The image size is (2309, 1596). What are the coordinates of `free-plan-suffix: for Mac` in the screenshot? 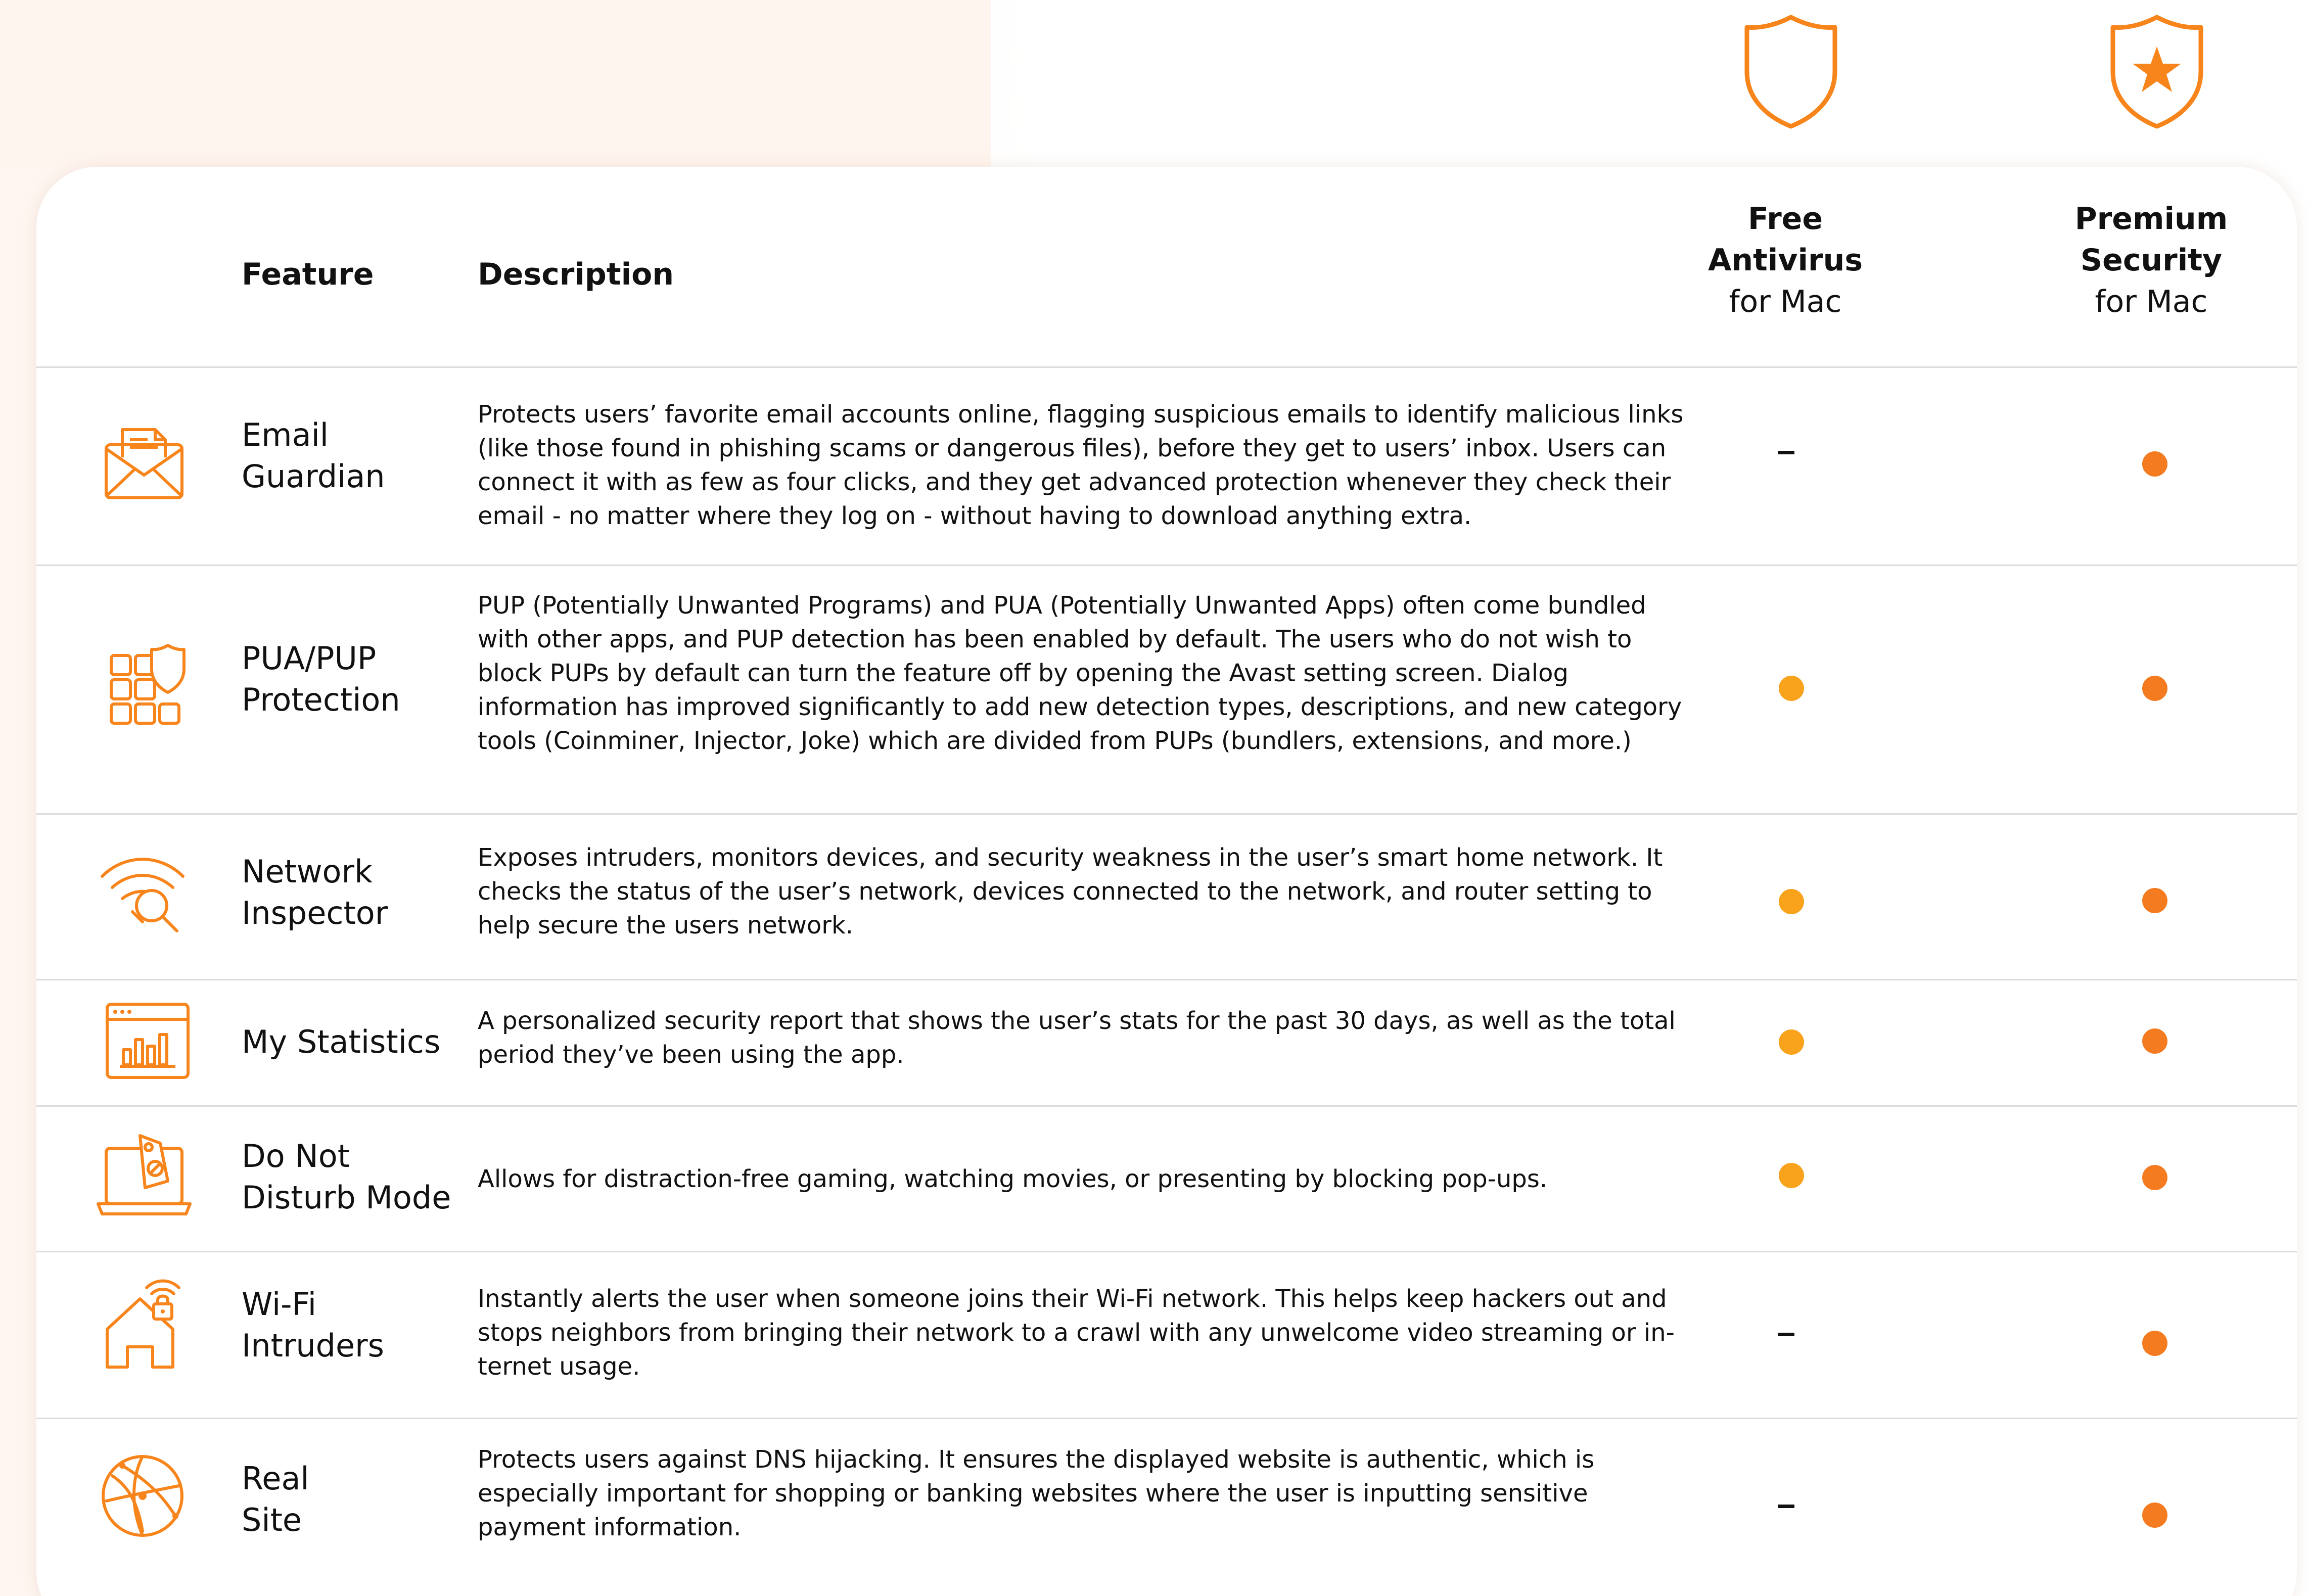 It's located at (1785, 302).